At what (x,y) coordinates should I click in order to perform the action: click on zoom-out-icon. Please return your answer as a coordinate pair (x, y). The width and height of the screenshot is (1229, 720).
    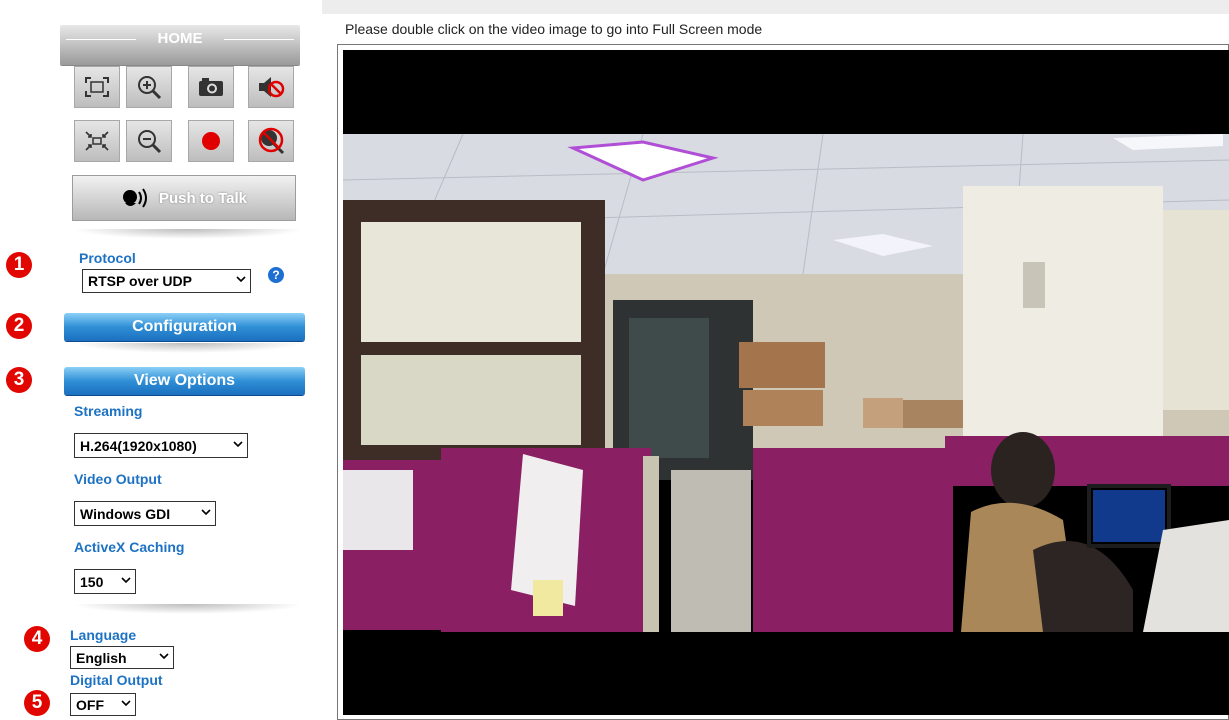
    Looking at the image, I should click on (150, 142).